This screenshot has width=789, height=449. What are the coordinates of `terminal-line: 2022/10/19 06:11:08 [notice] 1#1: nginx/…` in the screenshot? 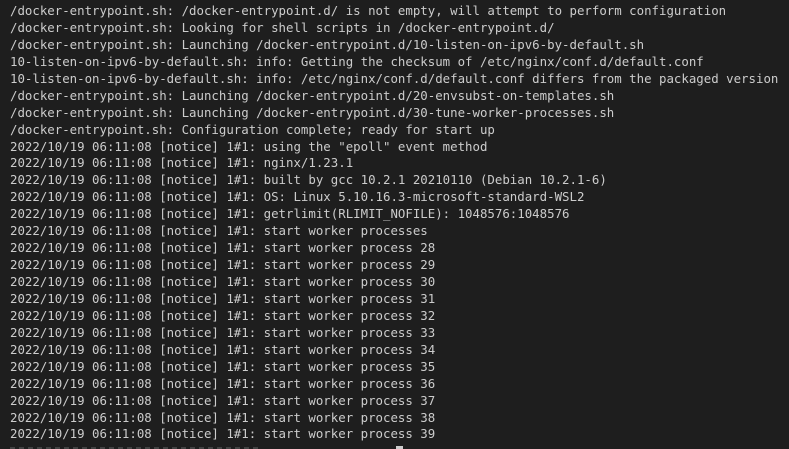 It's located at (182, 163).